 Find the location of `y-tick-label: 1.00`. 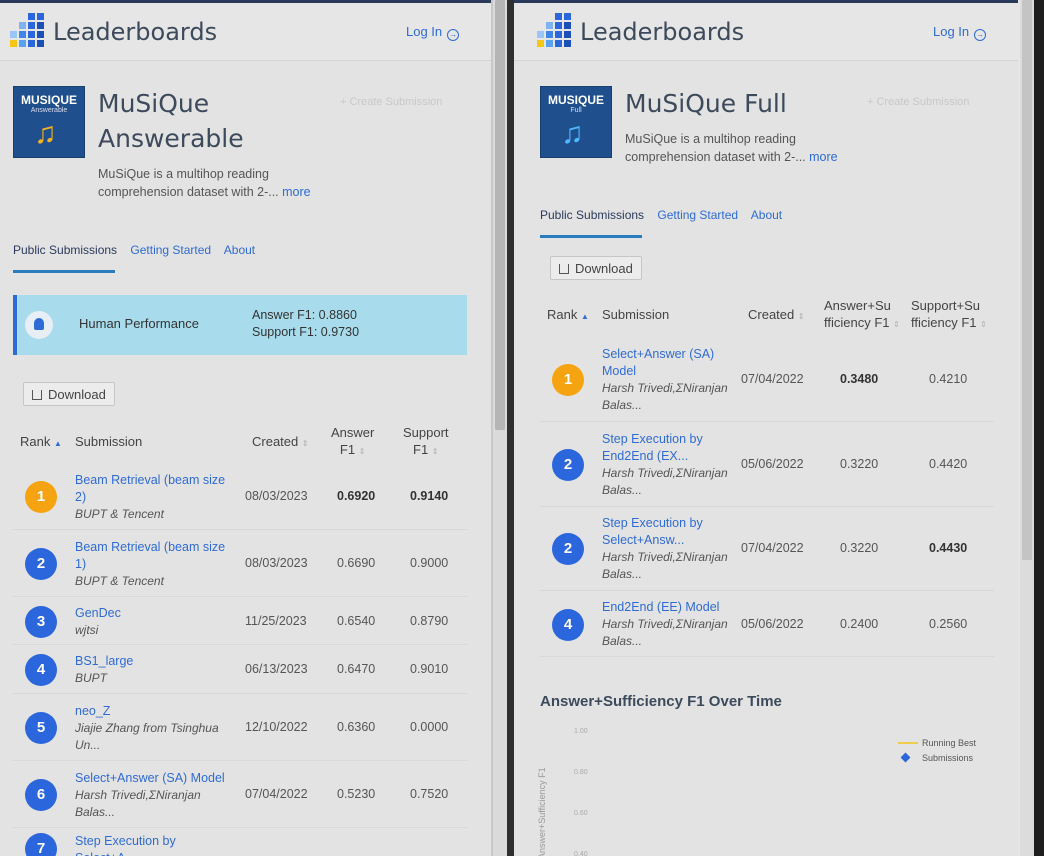

y-tick-label: 1.00 is located at coordinates (581, 731).